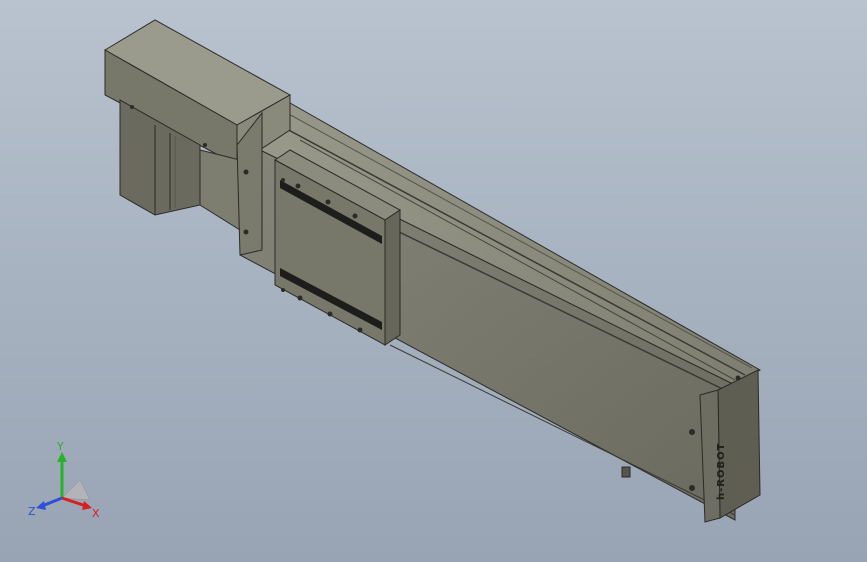 The width and height of the screenshot is (867, 562). Describe the element at coordinates (32, 511) in the screenshot. I see `z-axis-label: Z` at that location.